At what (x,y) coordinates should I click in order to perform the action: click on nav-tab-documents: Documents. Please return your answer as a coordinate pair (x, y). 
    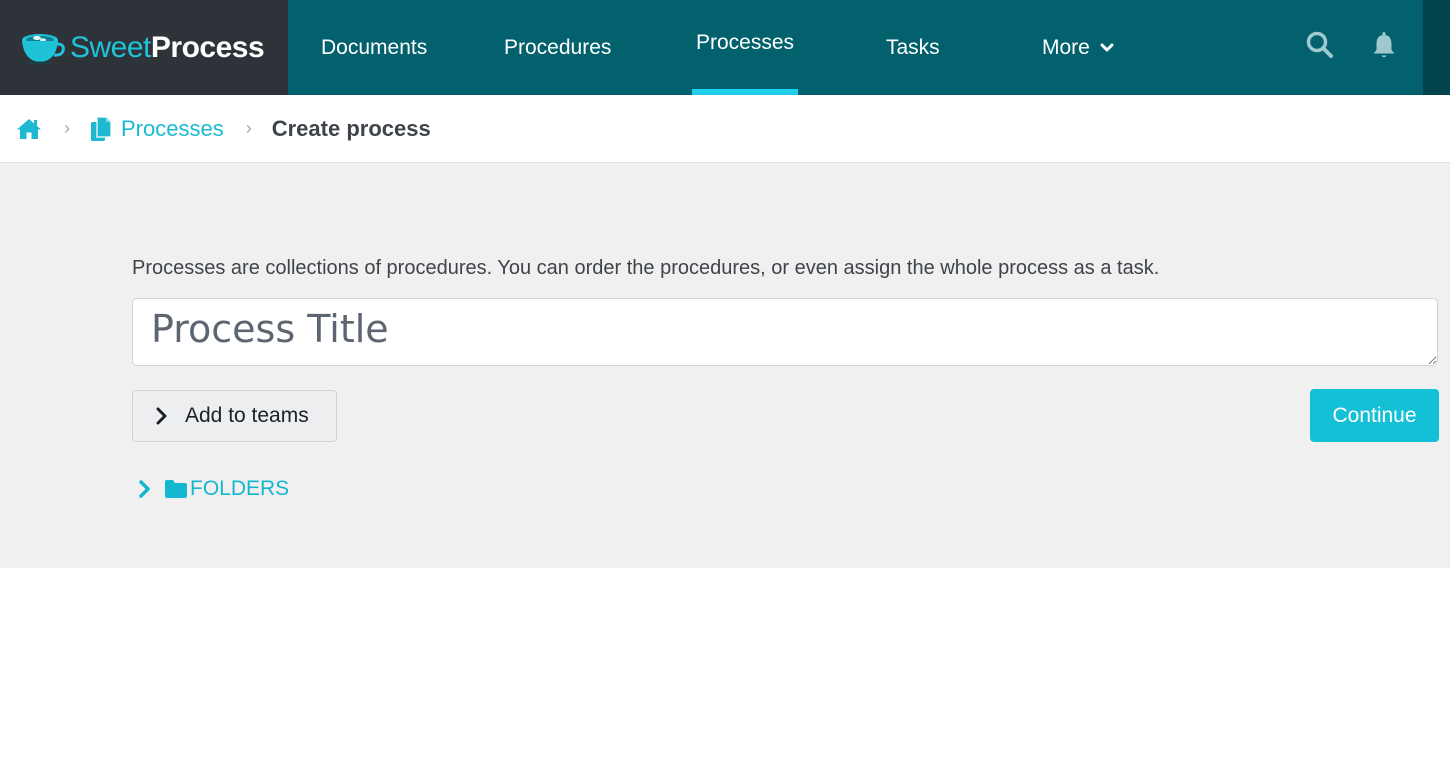
    Looking at the image, I should click on (374, 47).